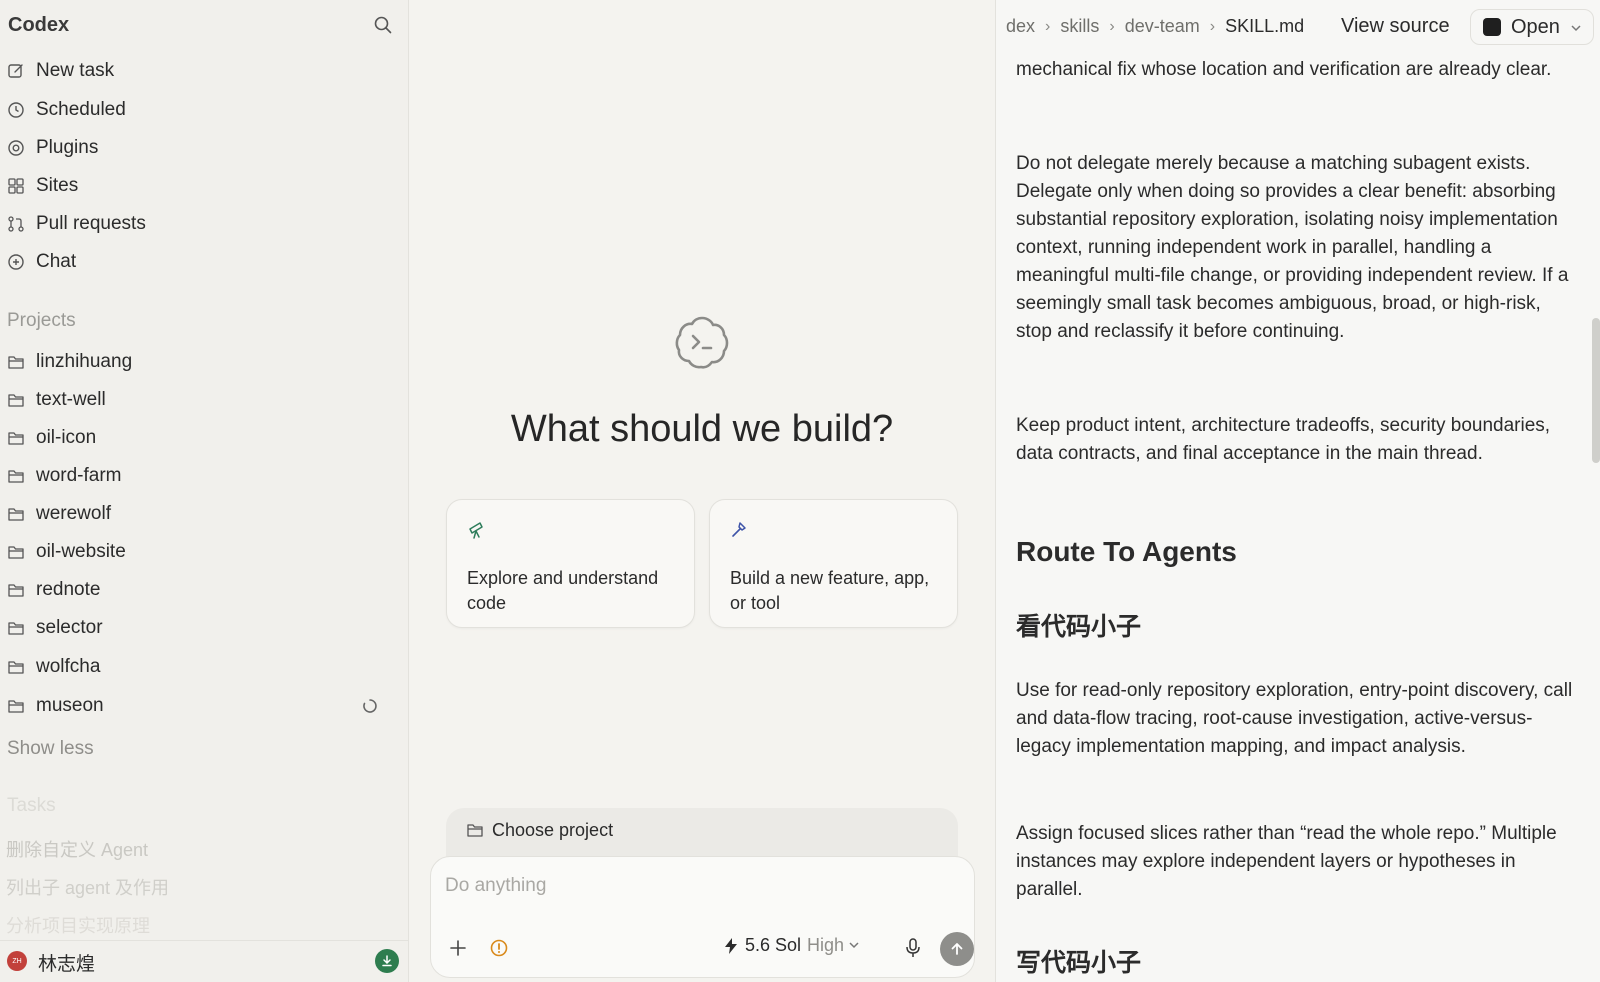 The height and width of the screenshot is (982, 1600). I want to click on nav-scheduled: Scheduled, so click(201, 110).